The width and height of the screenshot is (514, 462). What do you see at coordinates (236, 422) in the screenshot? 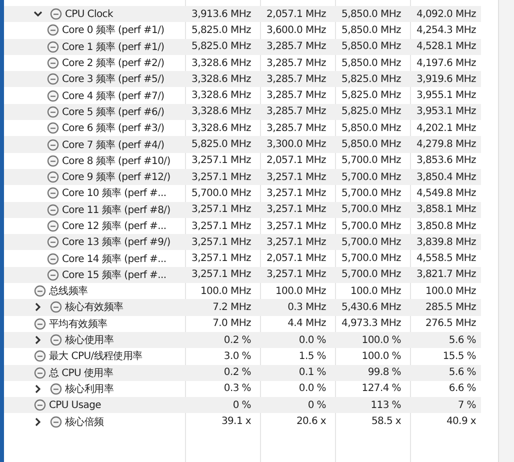
I see `sensor-value: 39.1 x` at bounding box center [236, 422].